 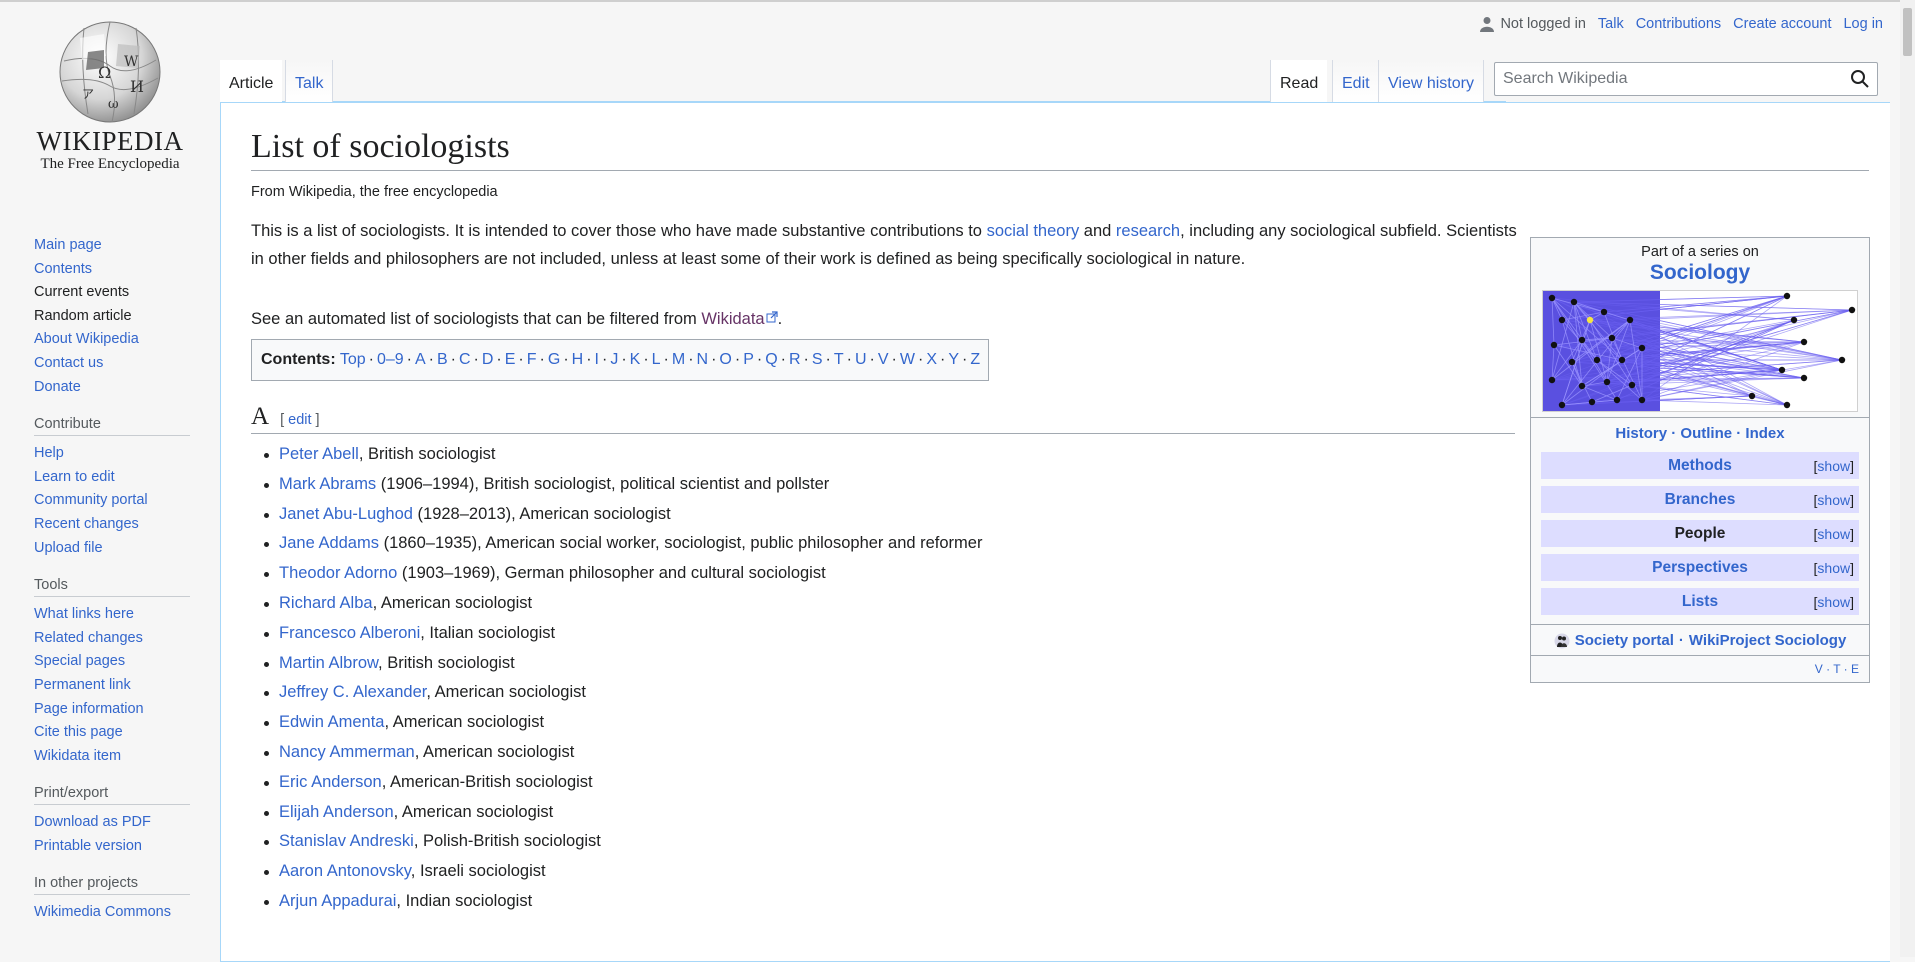 I want to click on sociogram-image, so click(x=1700, y=351).